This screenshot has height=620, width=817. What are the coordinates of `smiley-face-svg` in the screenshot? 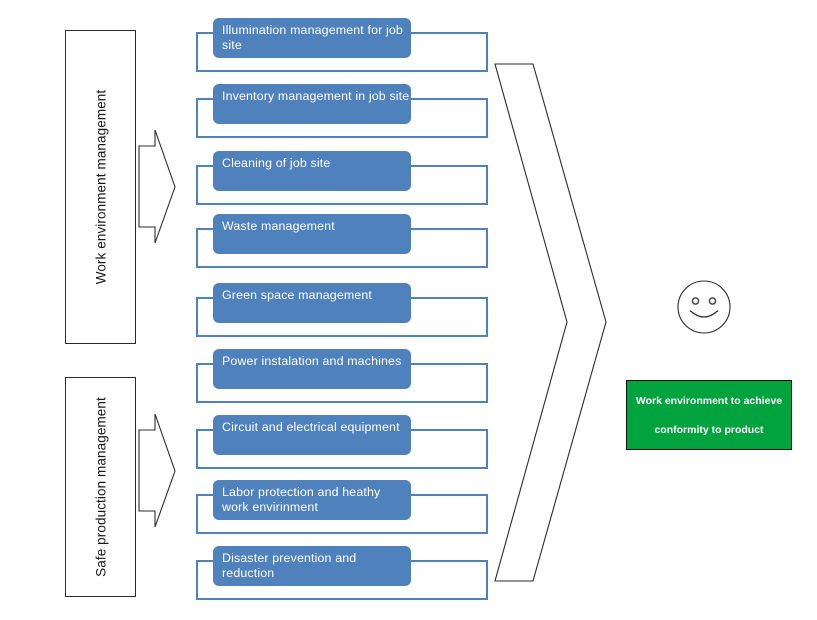 It's located at (704, 307).